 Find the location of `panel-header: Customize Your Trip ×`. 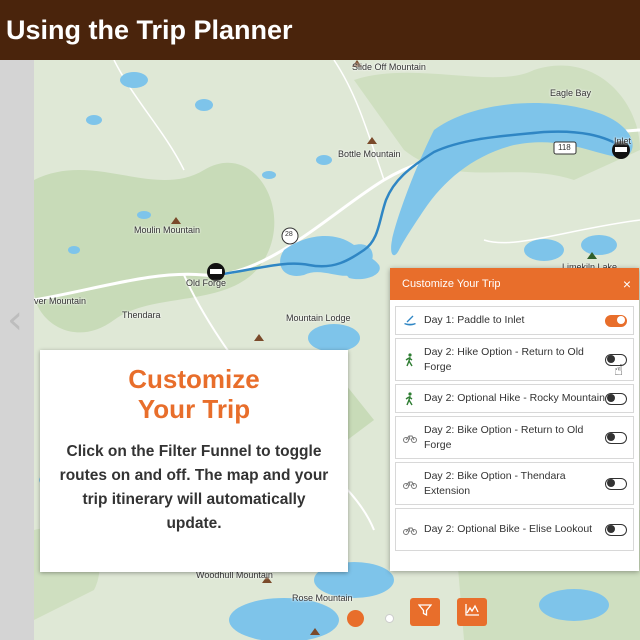

panel-header: Customize Your Trip × is located at coordinates (514, 284).